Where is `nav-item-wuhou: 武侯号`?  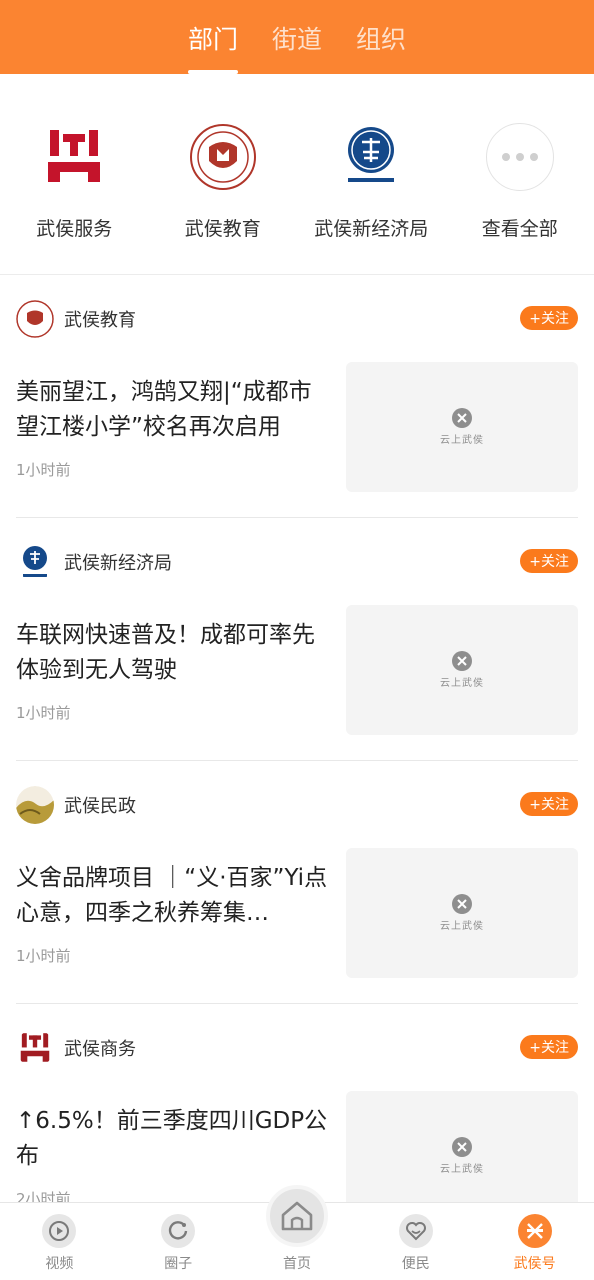 nav-item-wuhou: 武侯号 is located at coordinates (534, 1241).